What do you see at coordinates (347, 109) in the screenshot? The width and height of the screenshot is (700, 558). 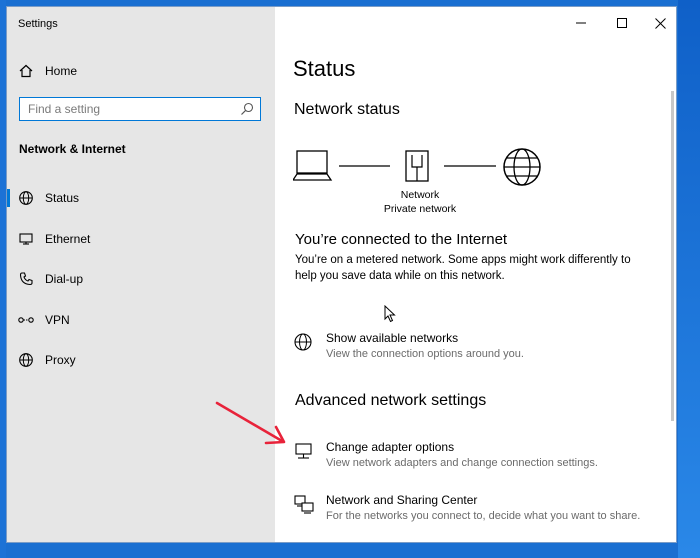 I see `network-status-heading: Network status` at bounding box center [347, 109].